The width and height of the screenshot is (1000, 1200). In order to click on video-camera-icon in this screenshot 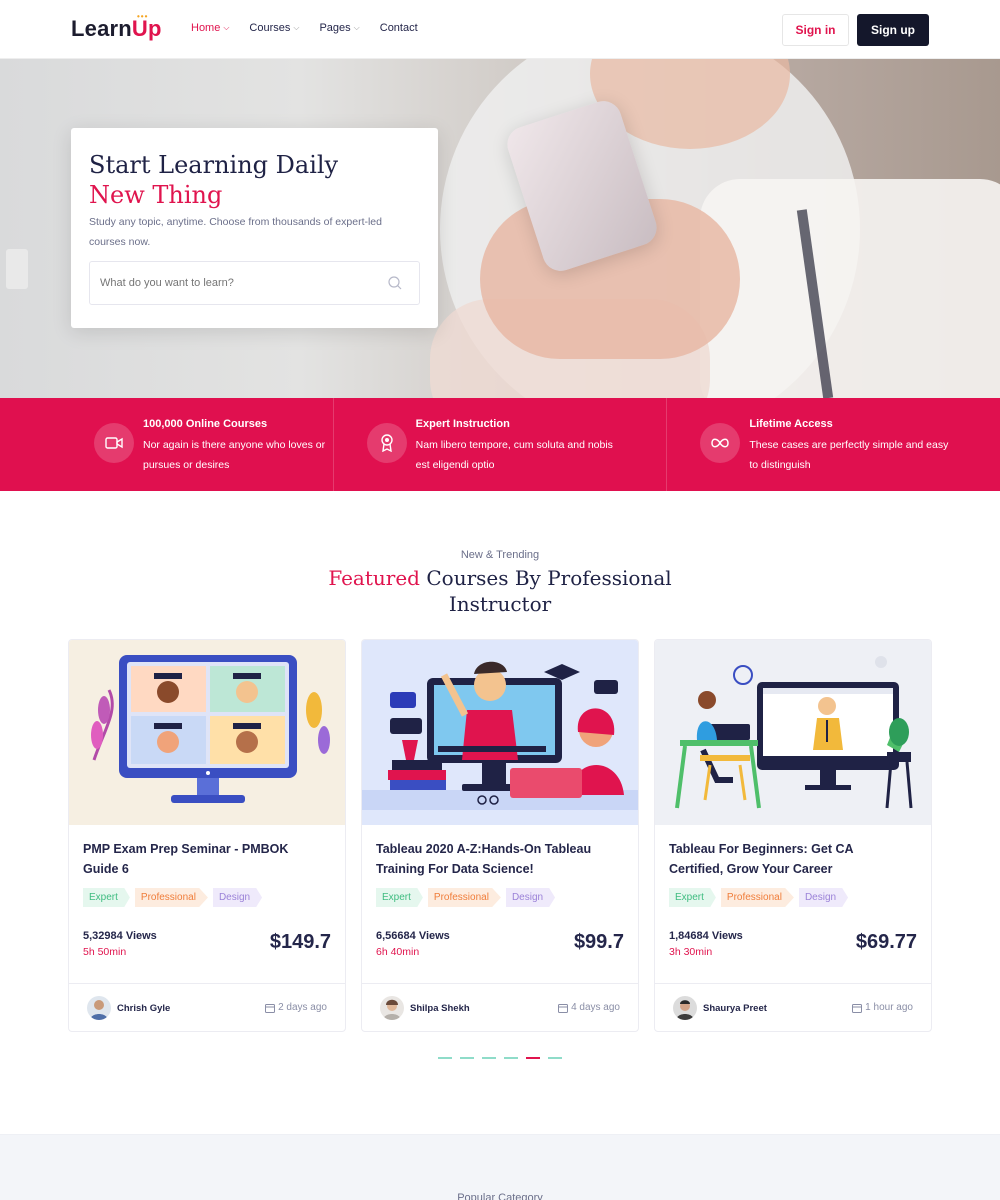, I will do `click(114, 443)`.